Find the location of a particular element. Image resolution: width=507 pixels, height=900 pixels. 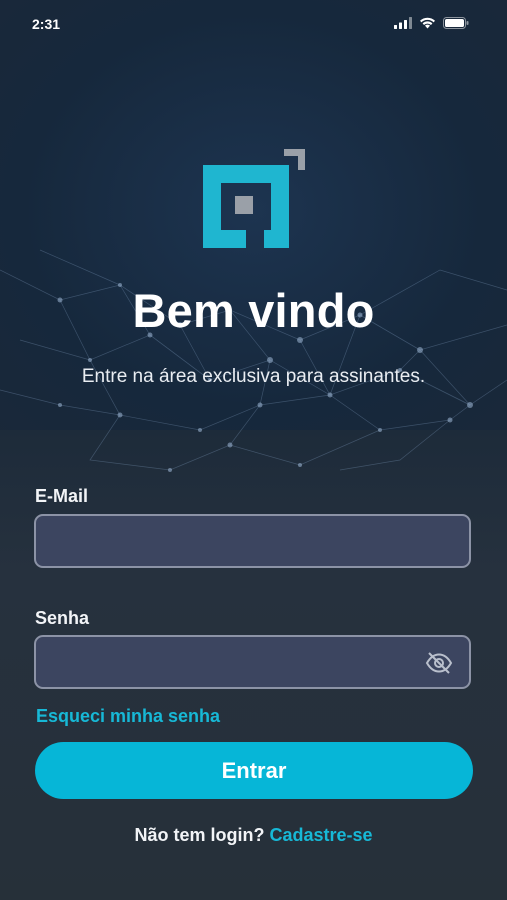

status-icons is located at coordinates (431, 23).